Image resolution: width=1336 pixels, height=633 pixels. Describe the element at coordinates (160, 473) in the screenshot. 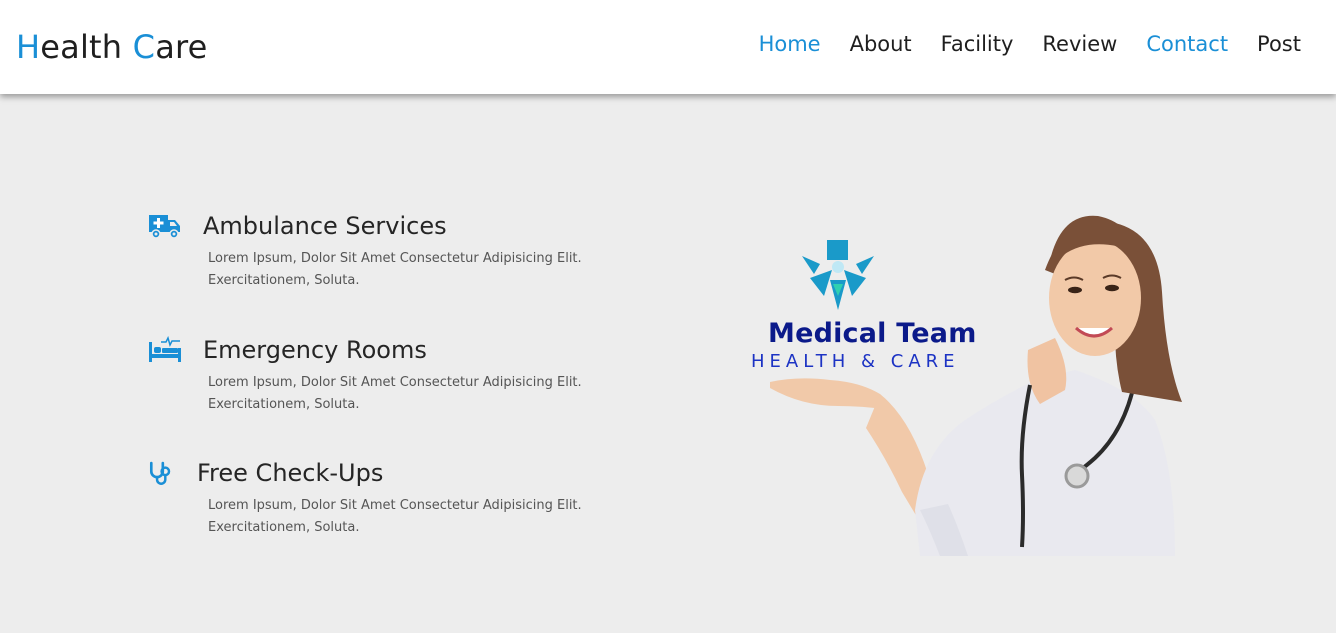

I see `stethoscope-icon` at that location.